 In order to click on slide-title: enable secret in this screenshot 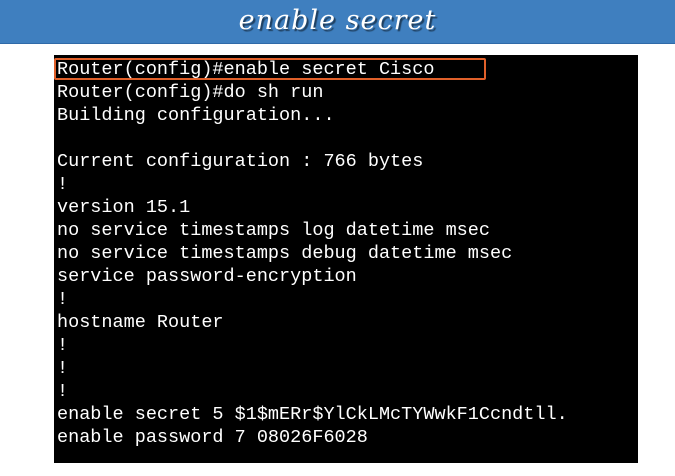, I will do `click(337, 20)`.